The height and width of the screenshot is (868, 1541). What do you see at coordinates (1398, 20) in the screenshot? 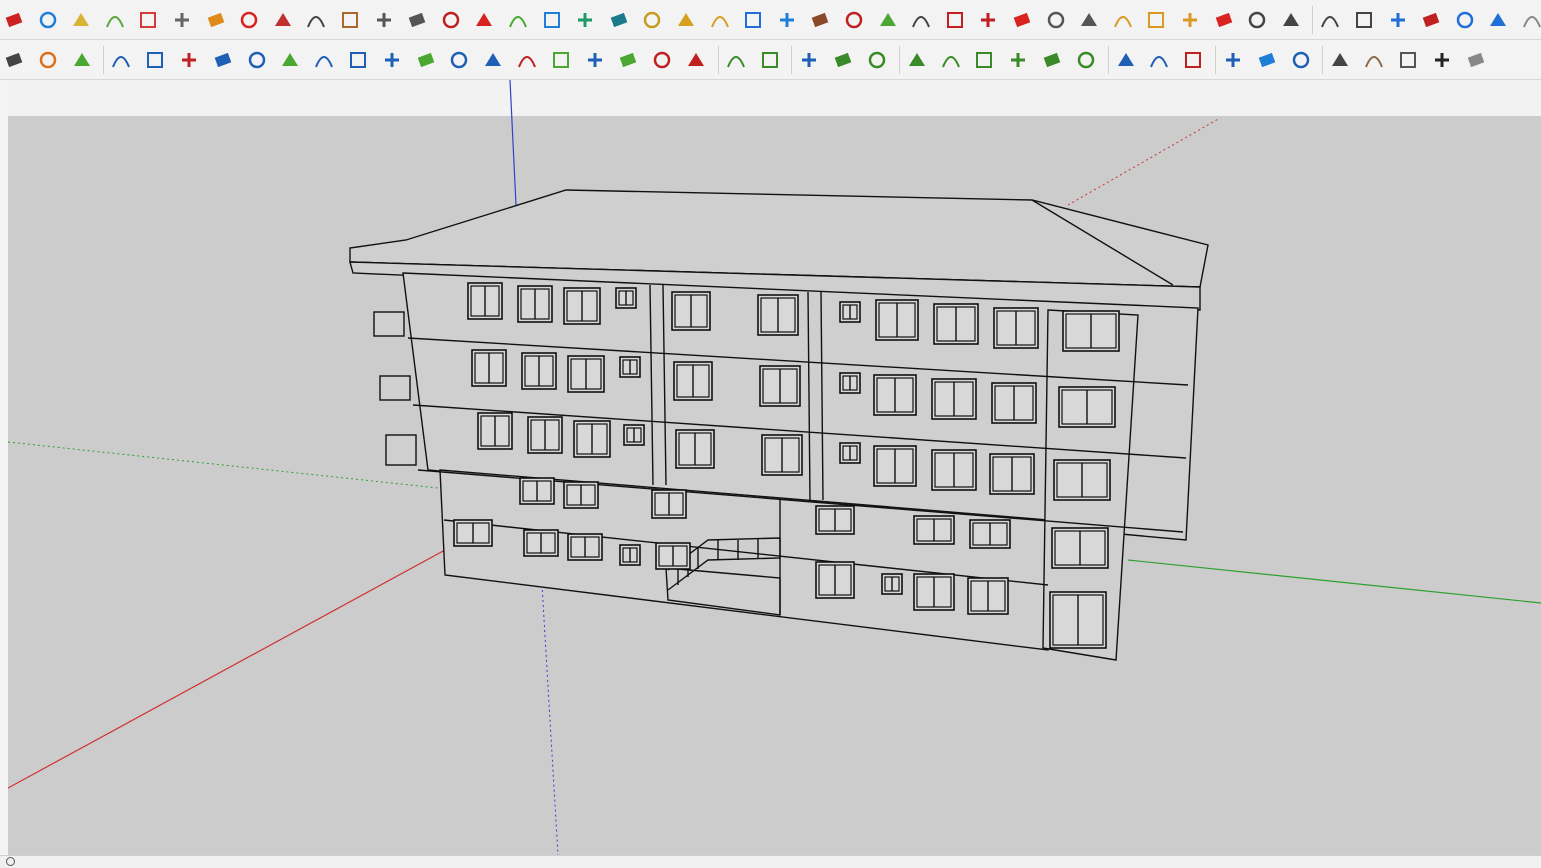
I see `lasso-blue-icon` at bounding box center [1398, 20].